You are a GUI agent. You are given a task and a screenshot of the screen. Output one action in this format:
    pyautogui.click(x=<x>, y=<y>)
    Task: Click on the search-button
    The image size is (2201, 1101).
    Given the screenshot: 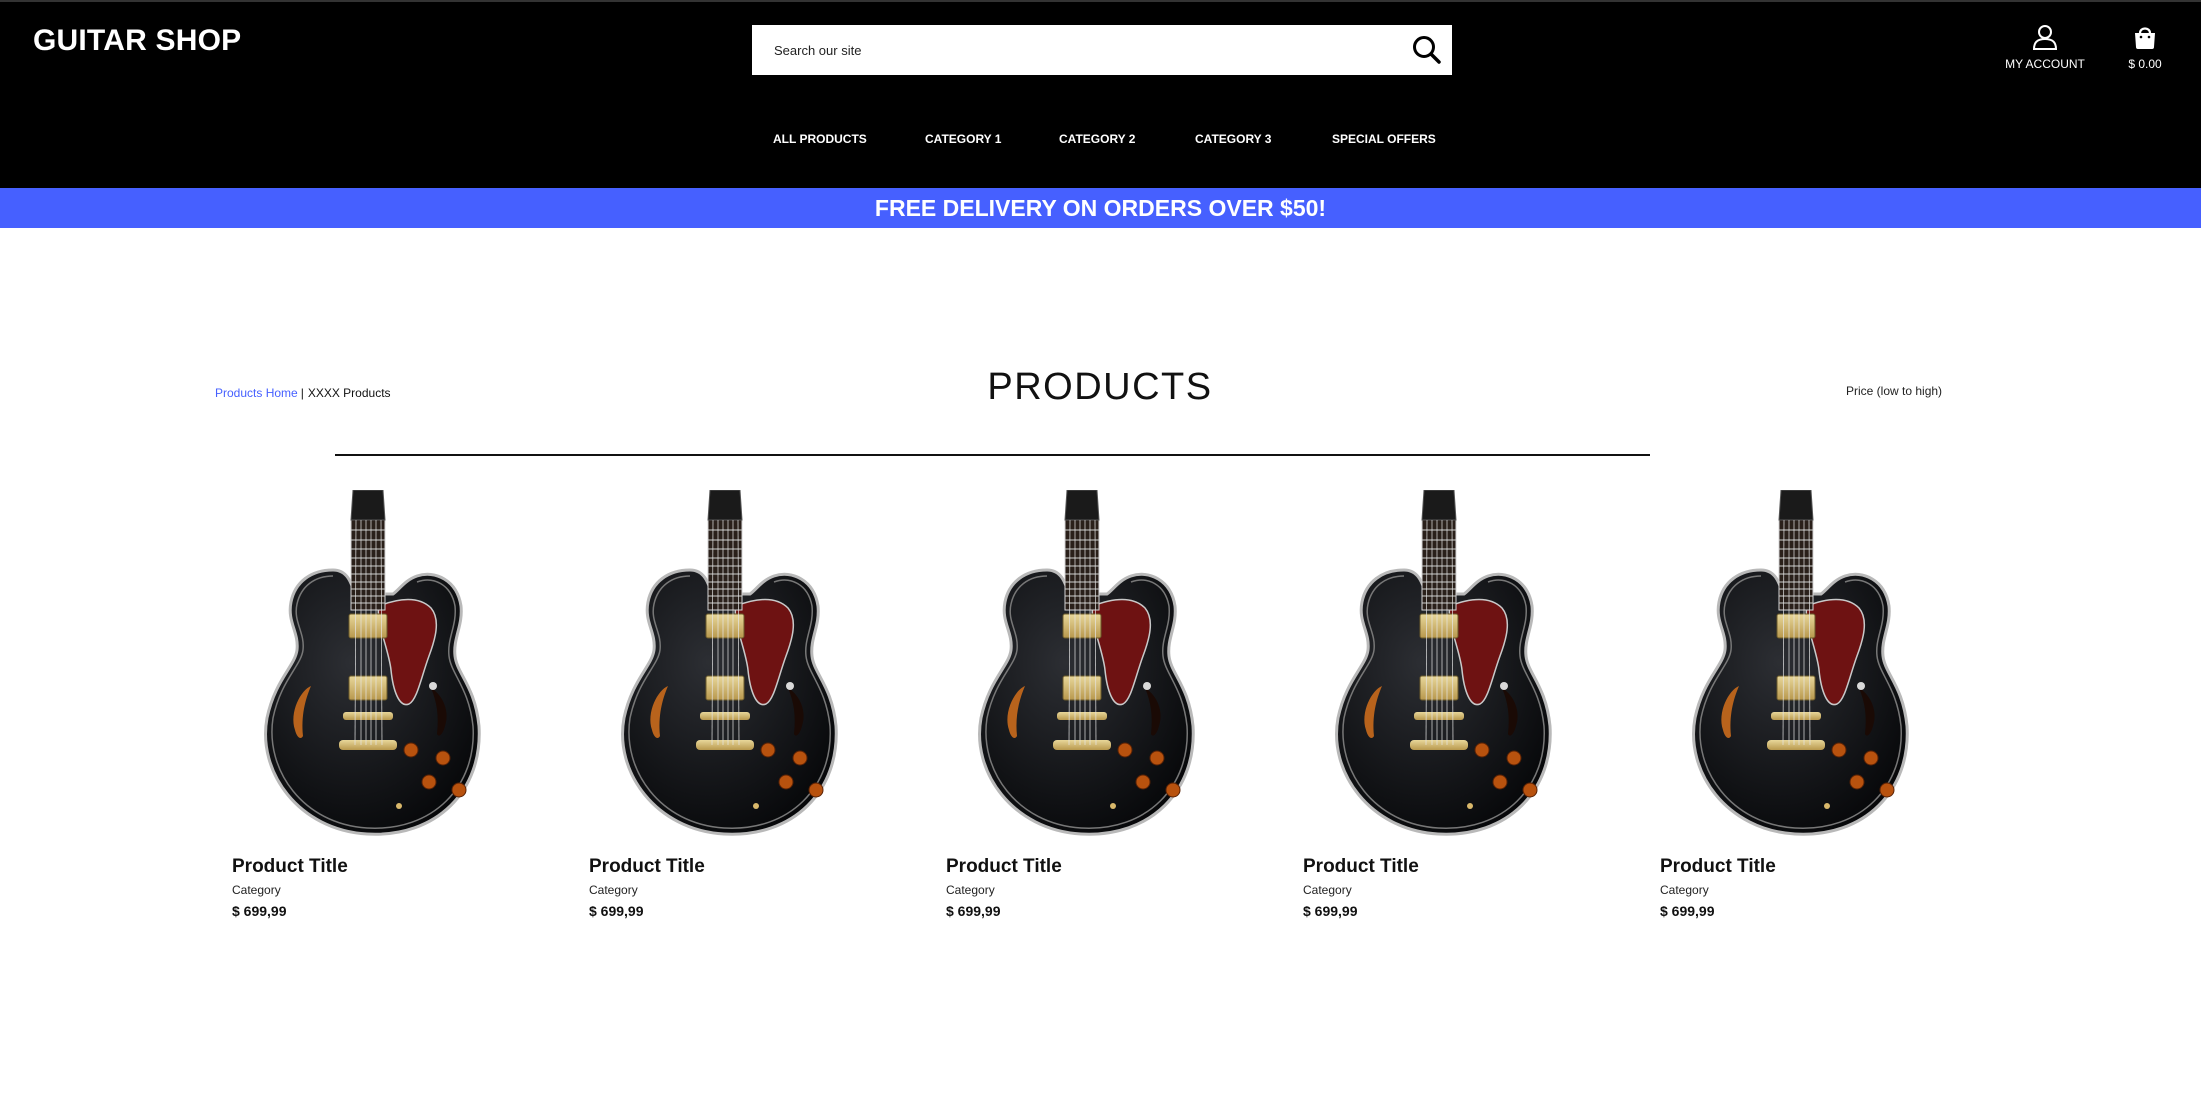 What is the action you would take?
    pyautogui.click(x=1427, y=50)
    